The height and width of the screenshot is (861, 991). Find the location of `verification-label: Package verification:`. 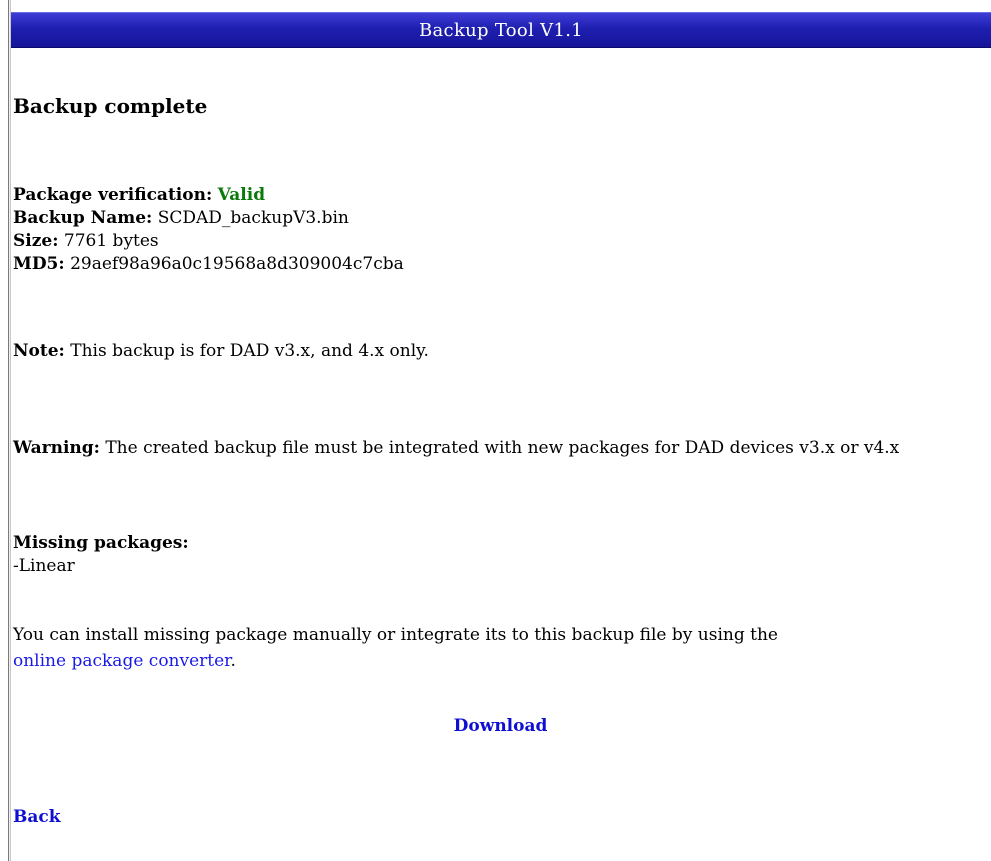

verification-label: Package verification: is located at coordinates (113, 195).